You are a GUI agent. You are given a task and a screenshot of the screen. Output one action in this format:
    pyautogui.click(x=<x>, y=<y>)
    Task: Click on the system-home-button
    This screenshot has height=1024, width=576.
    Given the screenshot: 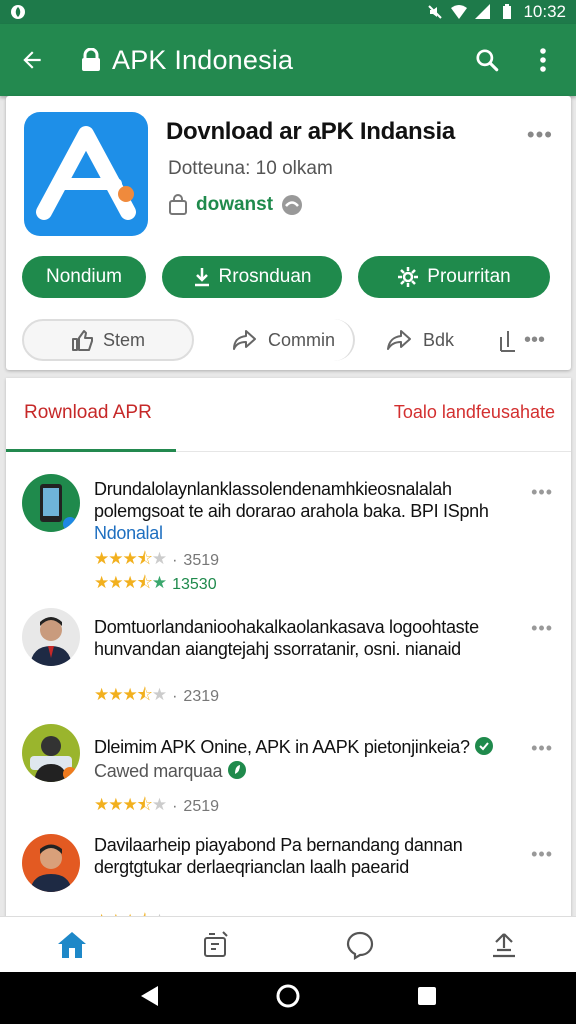 What is the action you would take?
    pyautogui.click(x=288, y=998)
    